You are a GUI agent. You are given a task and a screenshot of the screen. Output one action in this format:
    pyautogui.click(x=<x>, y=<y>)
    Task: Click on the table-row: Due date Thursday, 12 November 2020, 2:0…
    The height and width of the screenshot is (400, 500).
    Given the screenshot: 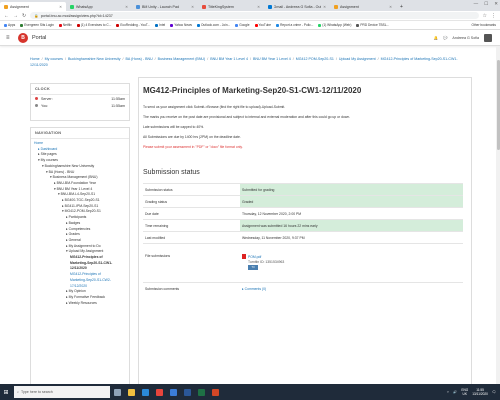 What is the action you would take?
    pyautogui.click(x=303, y=213)
    